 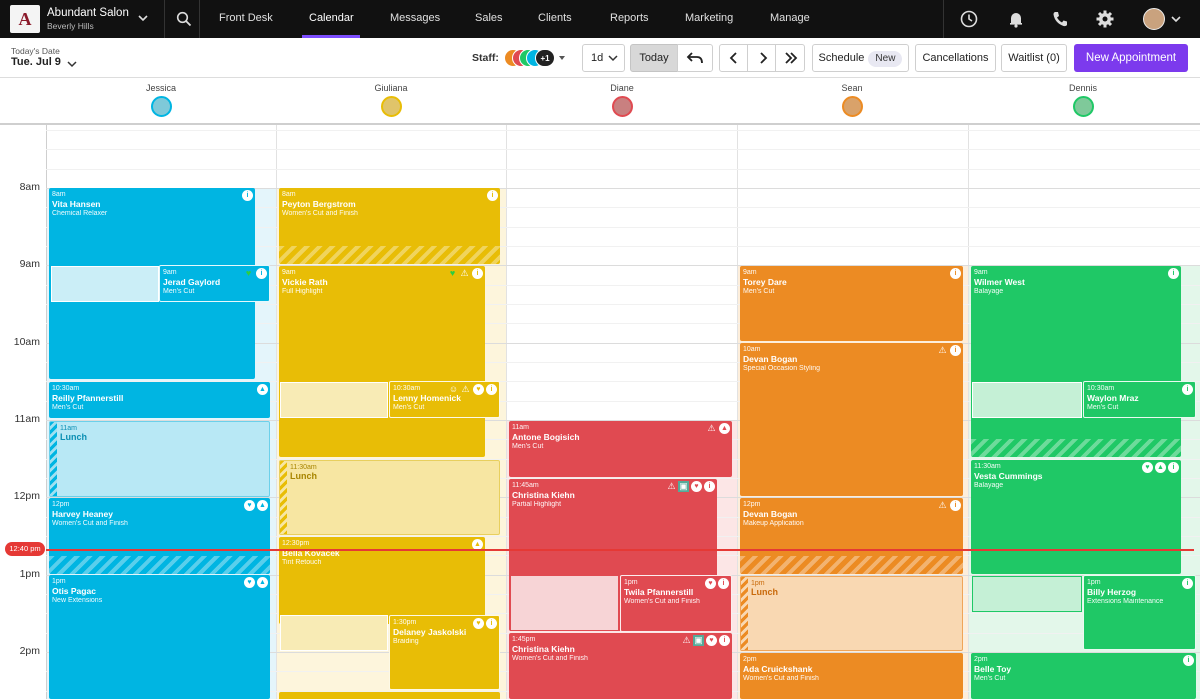 What do you see at coordinates (1083, 676) in the screenshot?
I see `appointment-card: 2pm Belle Toy Men's Cut i` at bounding box center [1083, 676].